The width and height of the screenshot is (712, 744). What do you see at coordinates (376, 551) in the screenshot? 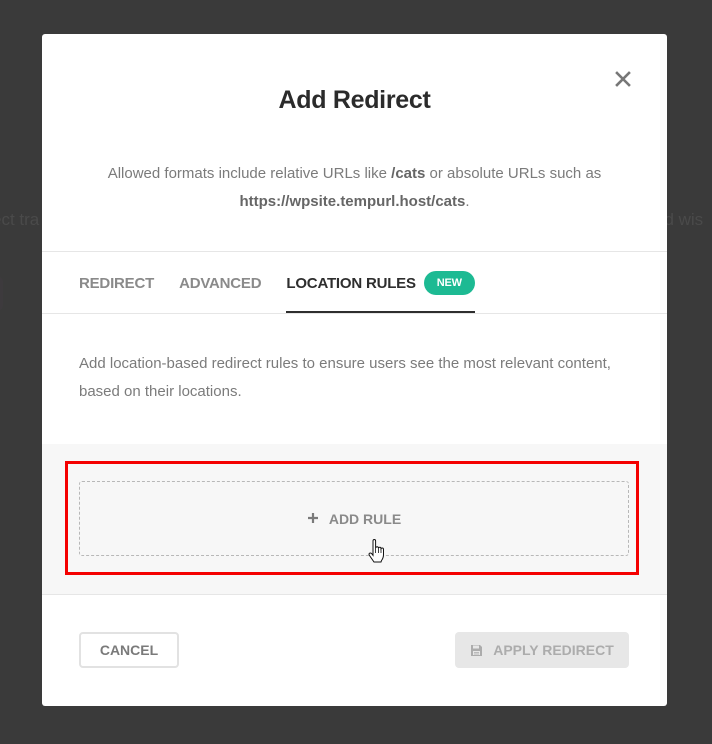
I see `hand-cursor-icon` at bounding box center [376, 551].